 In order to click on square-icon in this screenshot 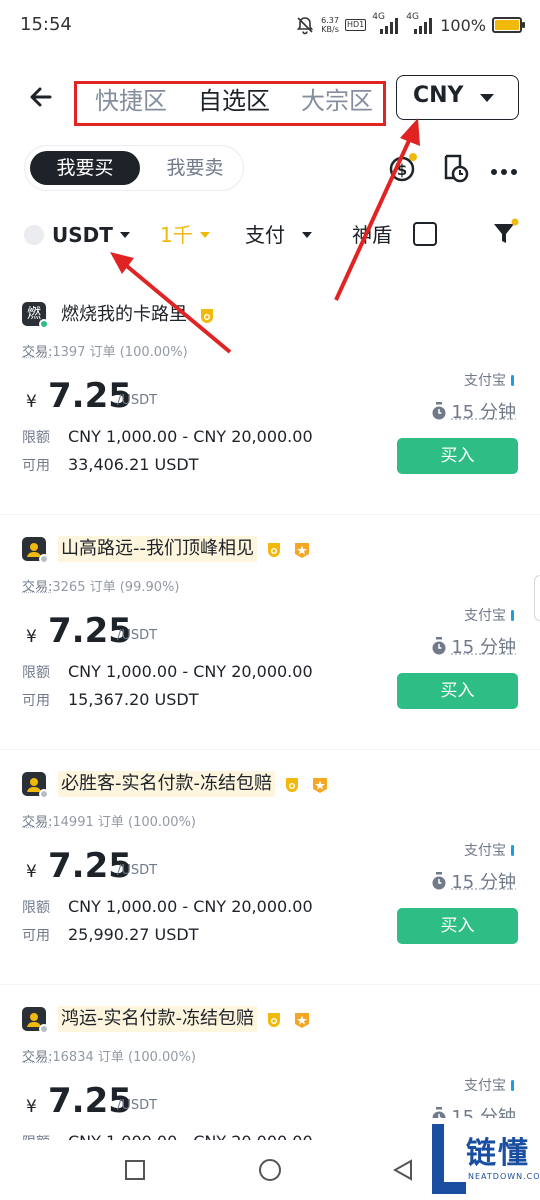, I will do `click(135, 1170)`.